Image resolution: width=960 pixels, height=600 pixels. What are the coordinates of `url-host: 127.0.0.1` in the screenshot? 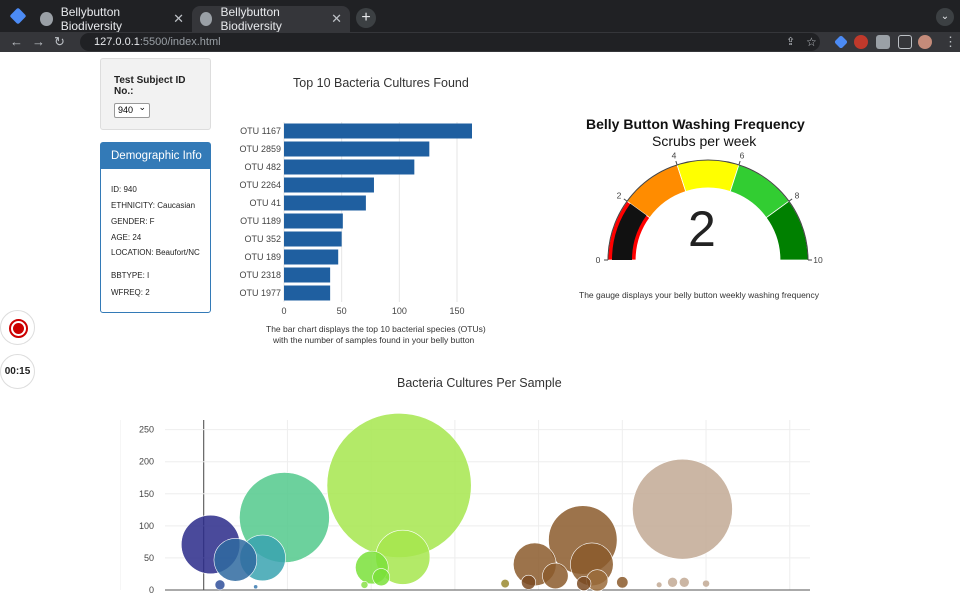 It's located at (117, 42).